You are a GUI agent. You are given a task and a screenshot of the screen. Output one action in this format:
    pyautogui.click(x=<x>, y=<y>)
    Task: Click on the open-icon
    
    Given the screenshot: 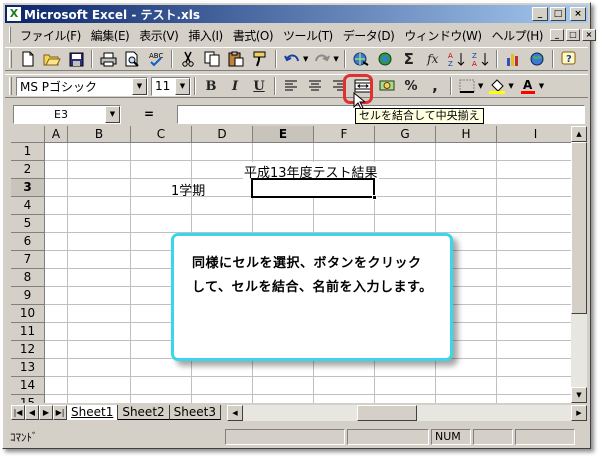 What is the action you would take?
    pyautogui.click(x=52, y=59)
    